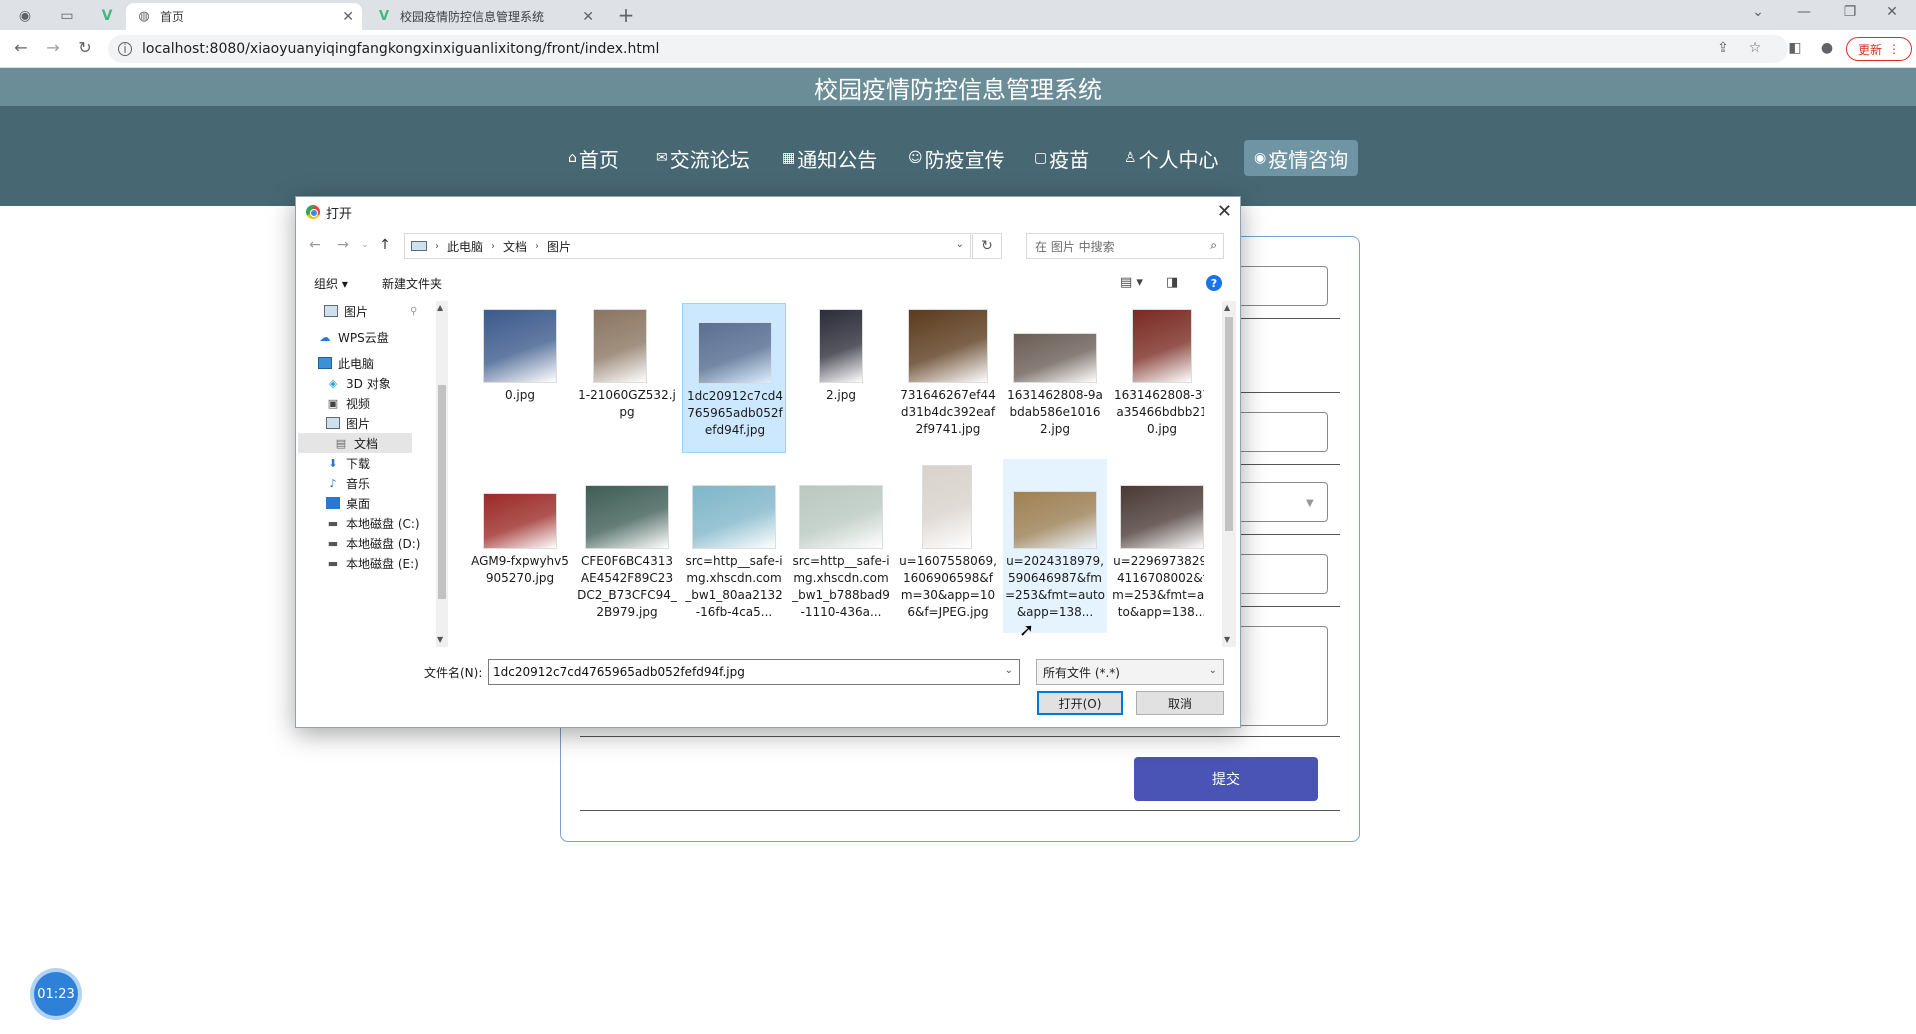 The width and height of the screenshot is (1916, 1034). I want to click on nav-consult: ◉ 疫情咨询, so click(1301, 158).